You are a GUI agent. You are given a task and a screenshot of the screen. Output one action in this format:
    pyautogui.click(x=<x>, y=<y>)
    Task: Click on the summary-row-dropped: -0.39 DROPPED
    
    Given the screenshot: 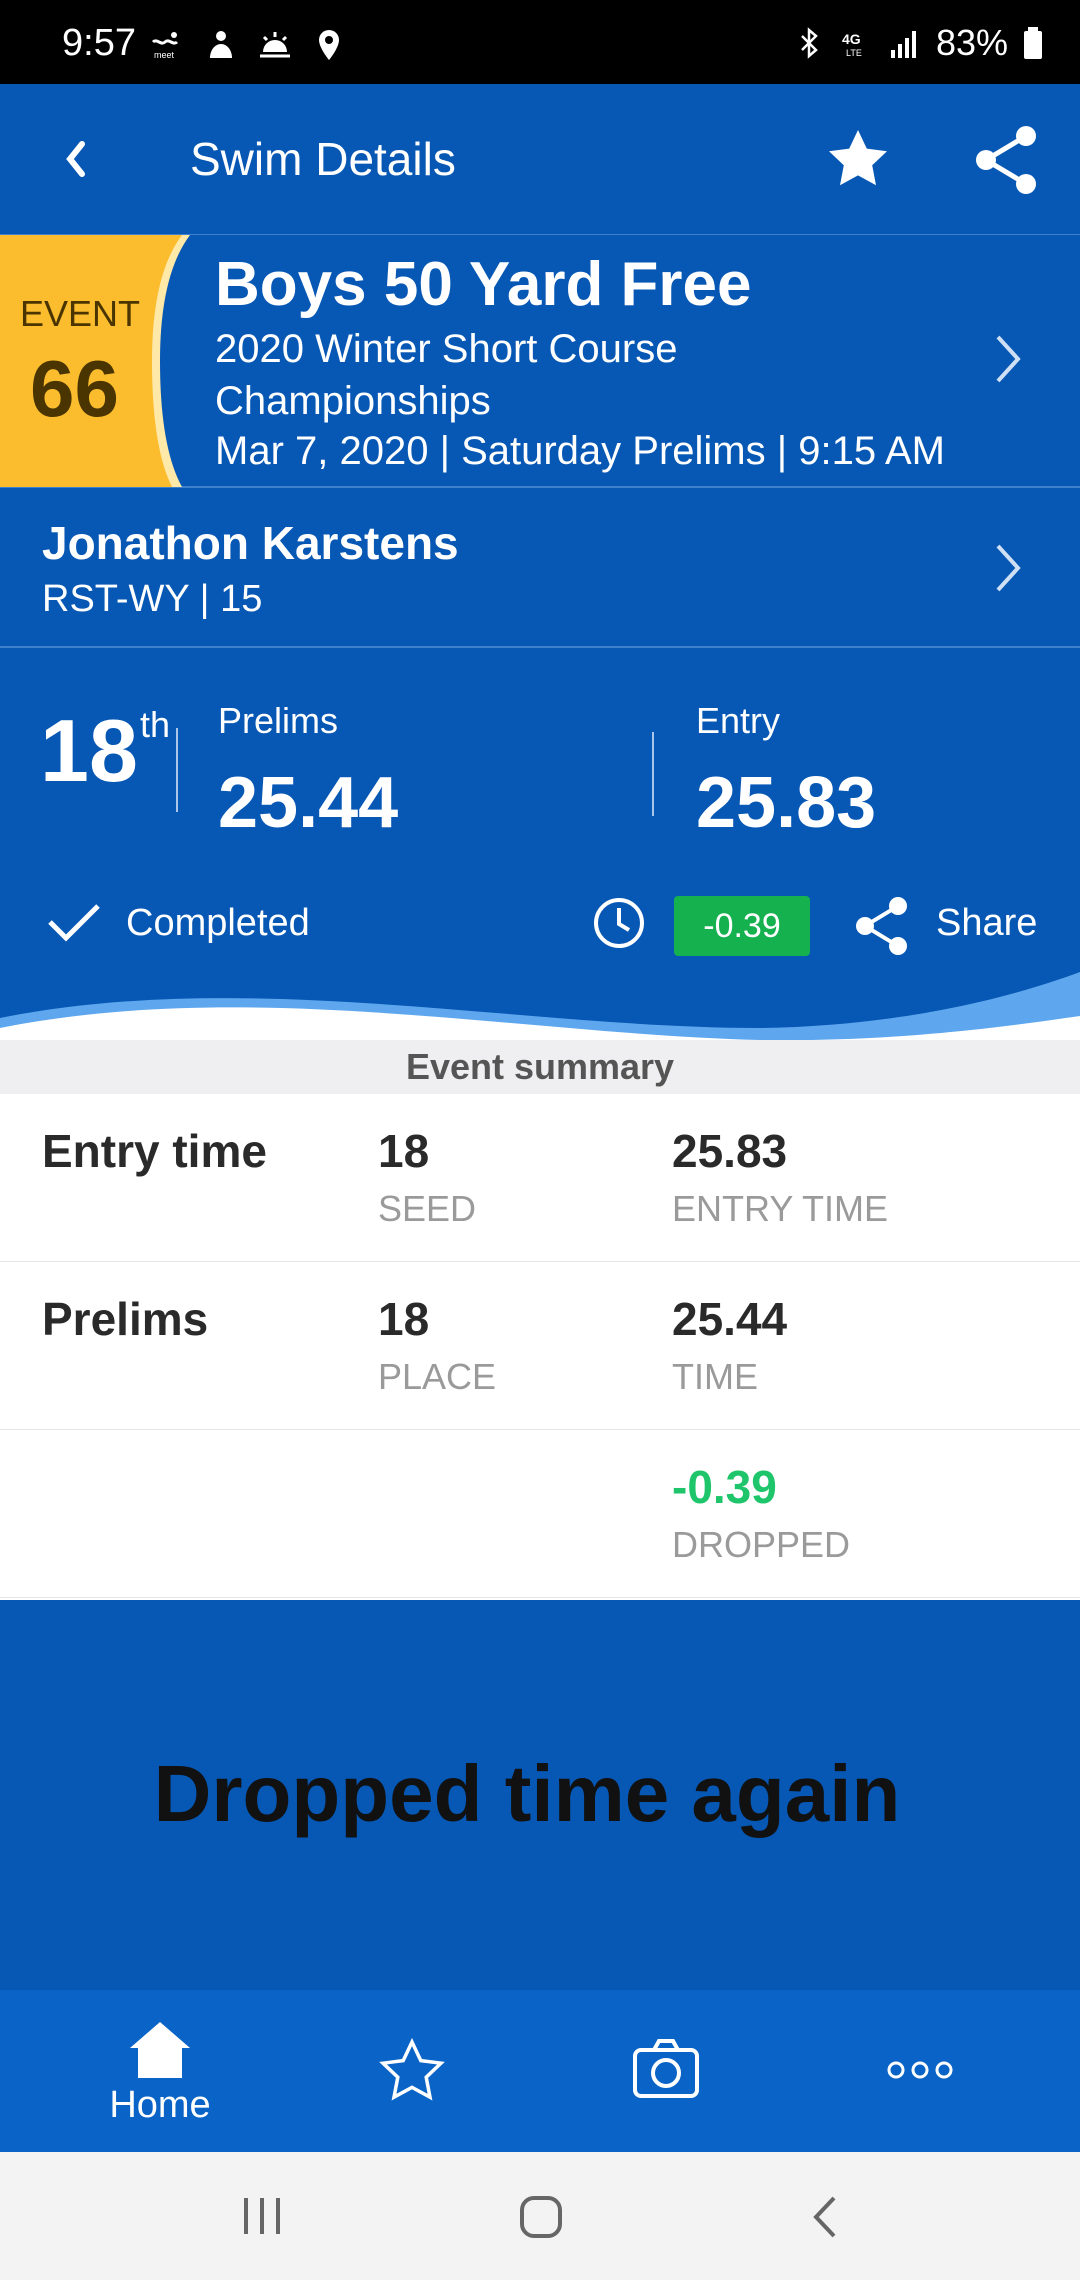 What is the action you would take?
    pyautogui.click(x=540, y=1514)
    